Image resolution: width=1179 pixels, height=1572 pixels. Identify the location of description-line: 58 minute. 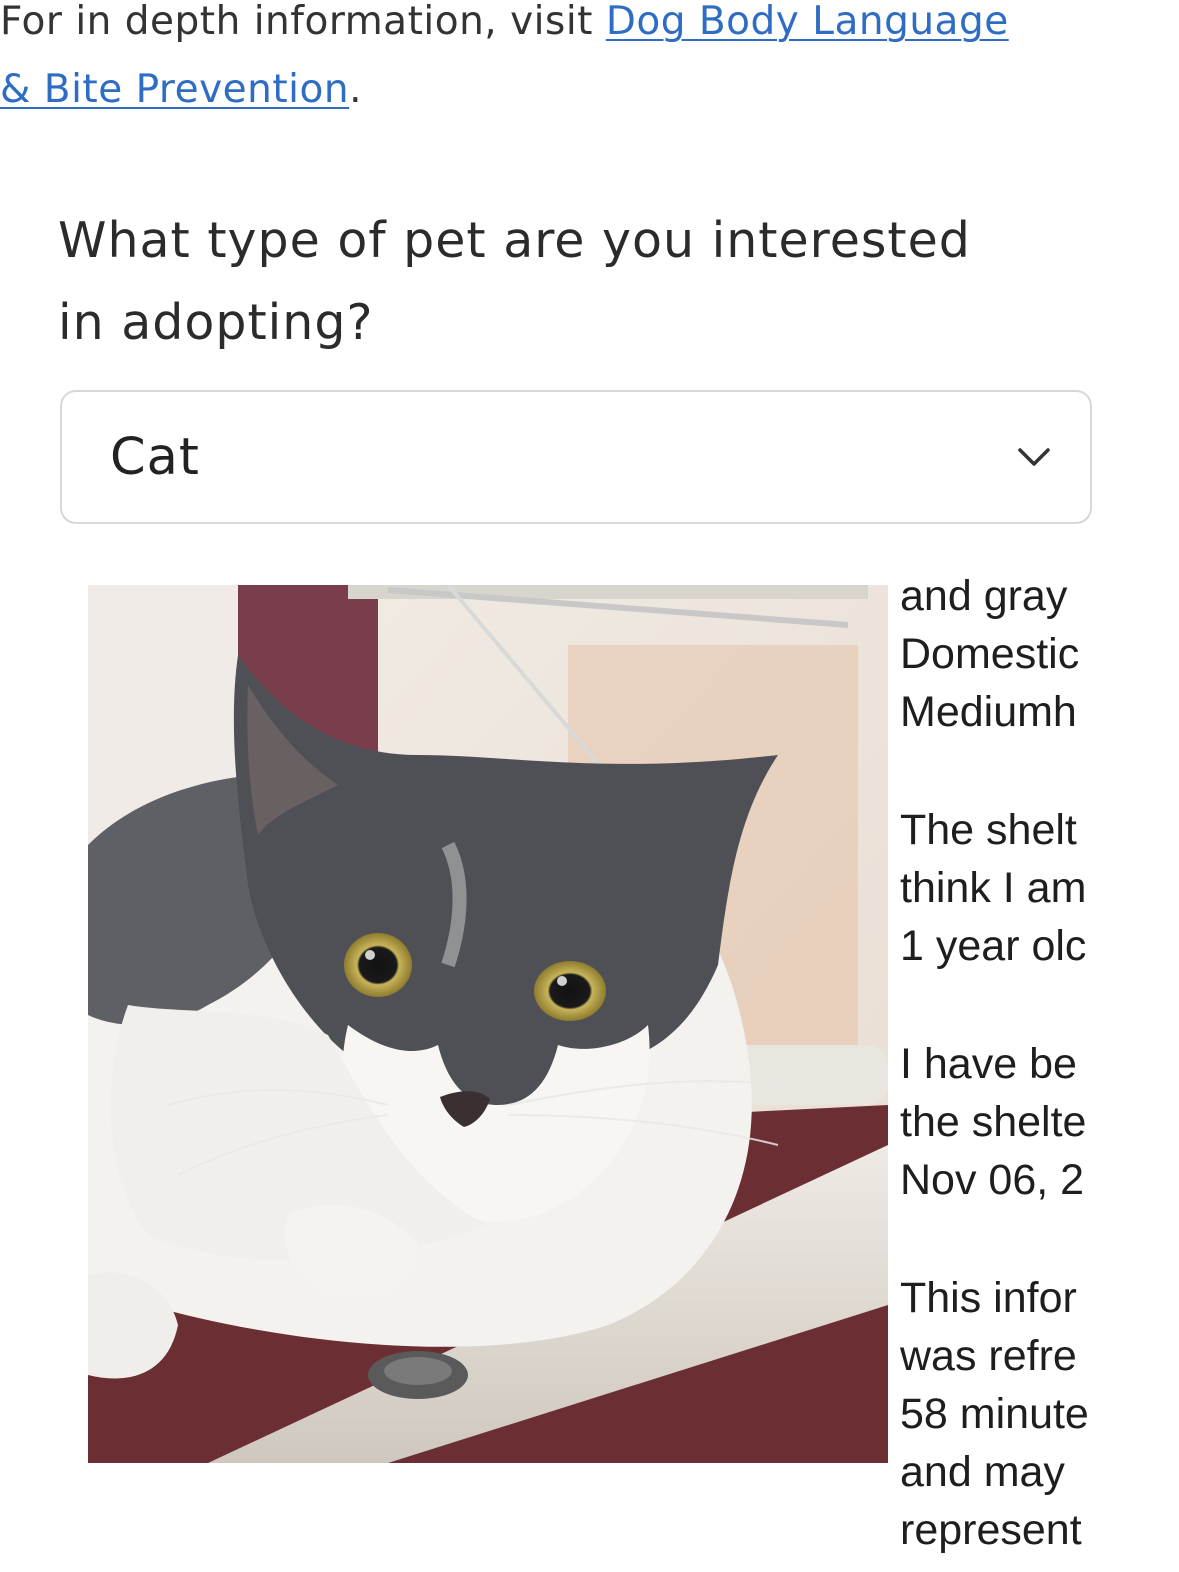
(994, 1414).